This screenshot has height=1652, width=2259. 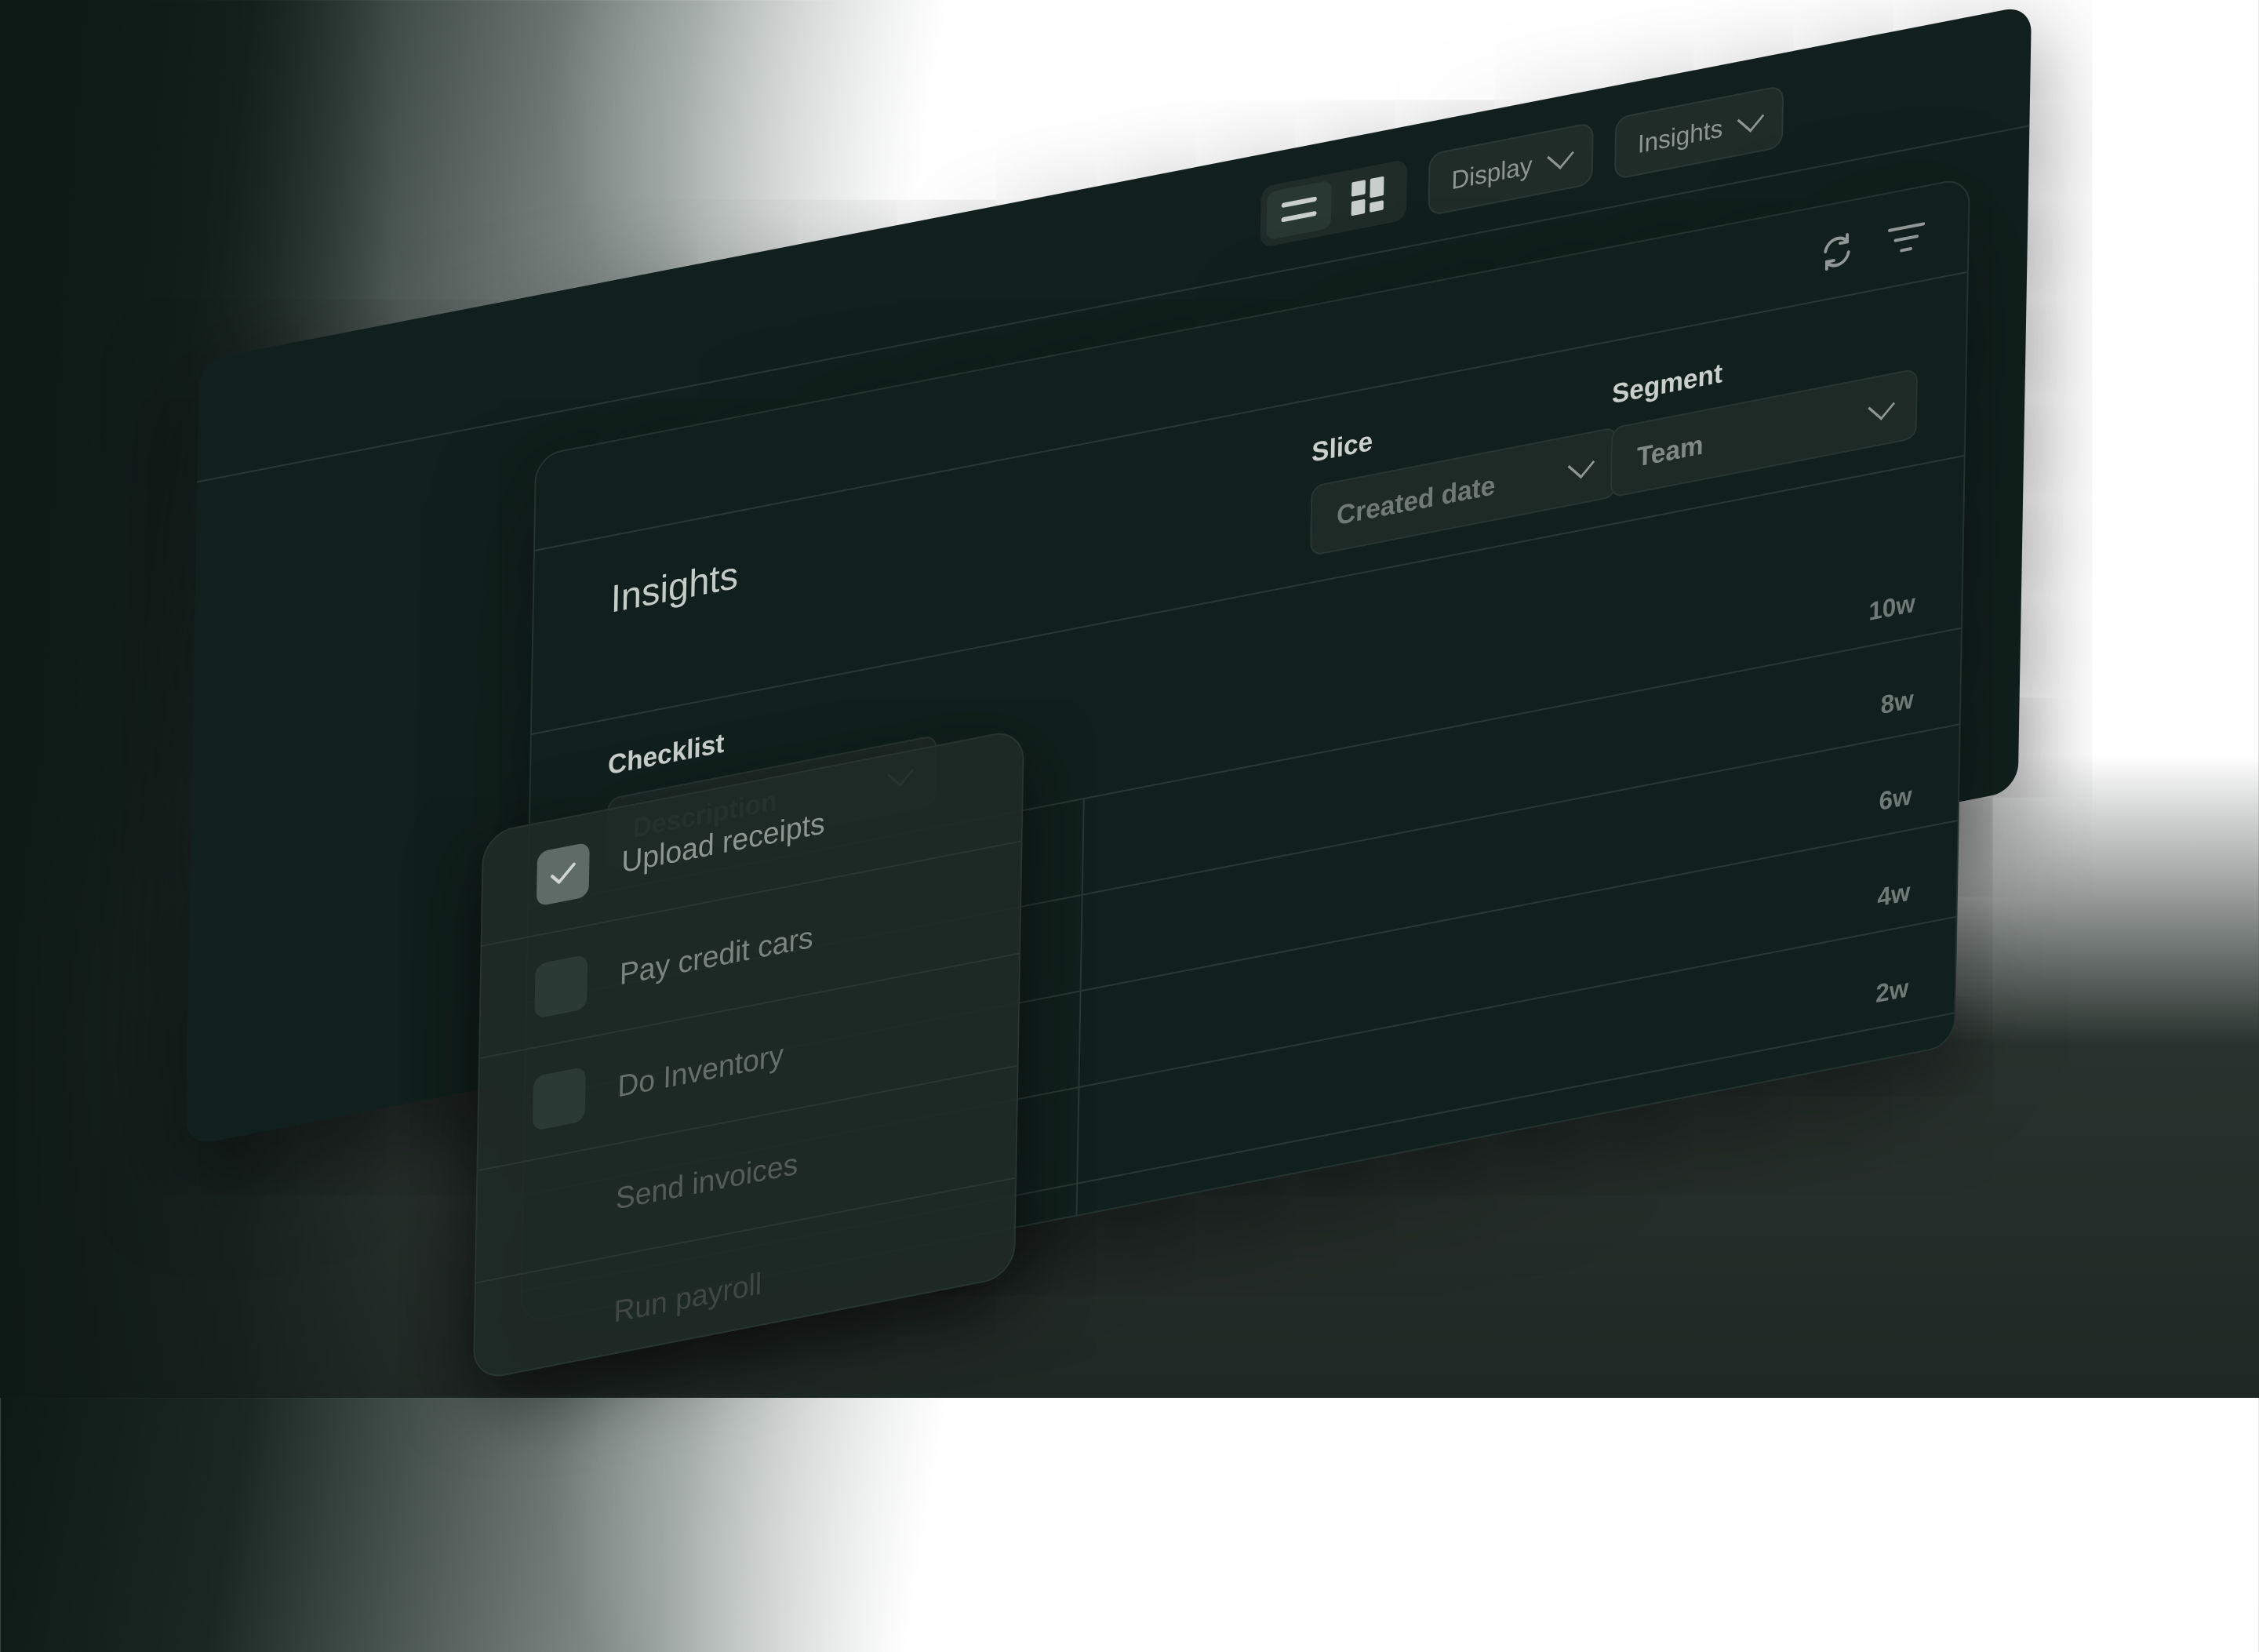 I want to click on list-icon, so click(x=1299, y=210).